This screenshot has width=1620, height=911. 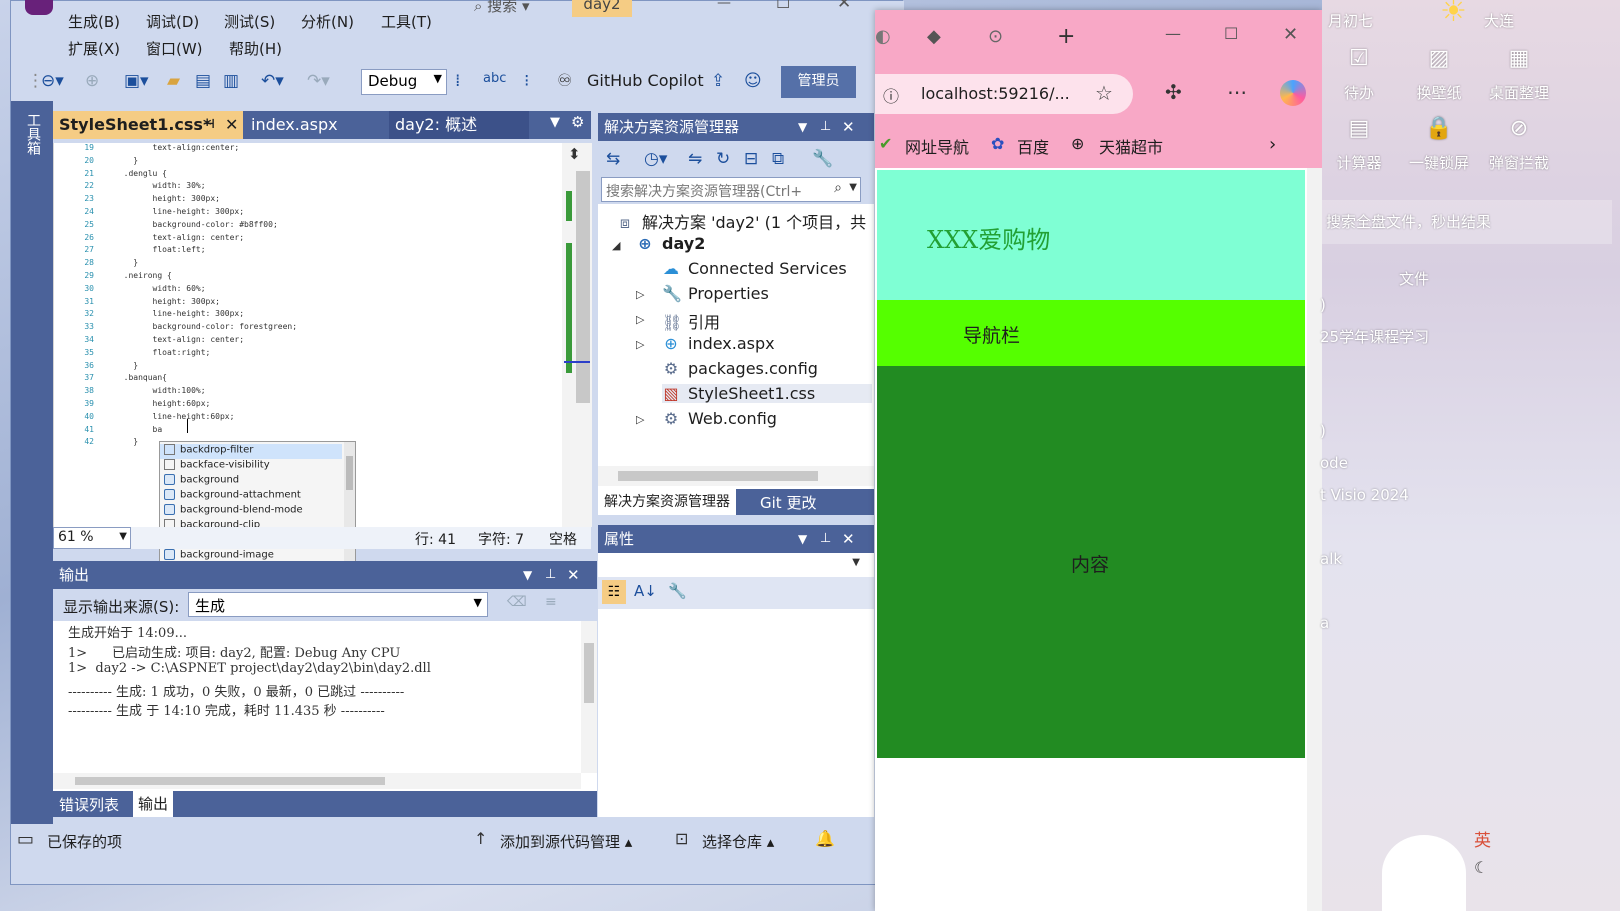 What do you see at coordinates (937, 146) in the screenshot?
I see `fav-nav-site: 网址导航` at bounding box center [937, 146].